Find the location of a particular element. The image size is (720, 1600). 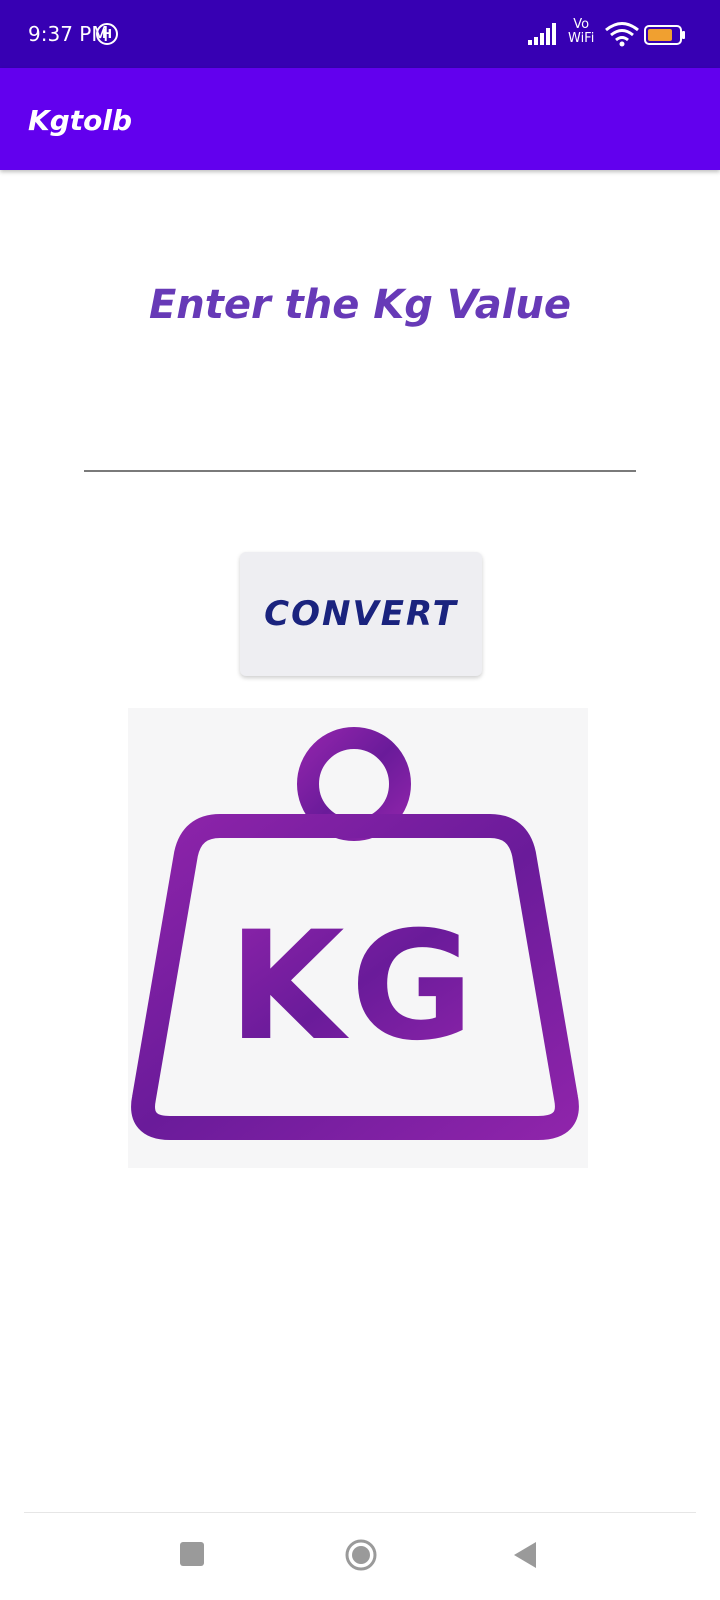

recent-apps-icon is located at coordinates (192, 1554).